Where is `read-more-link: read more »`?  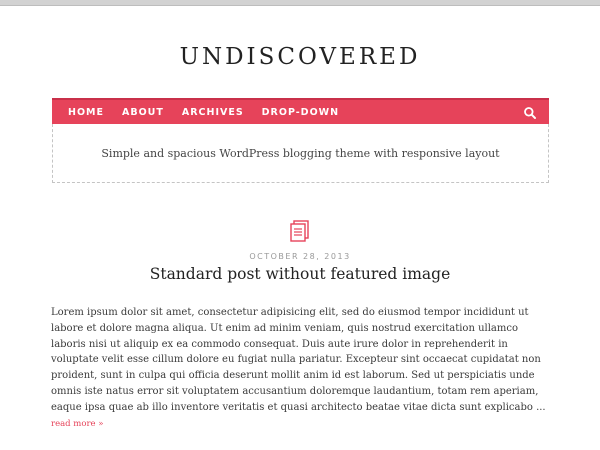 read-more-link: read more » is located at coordinates (77, 424).